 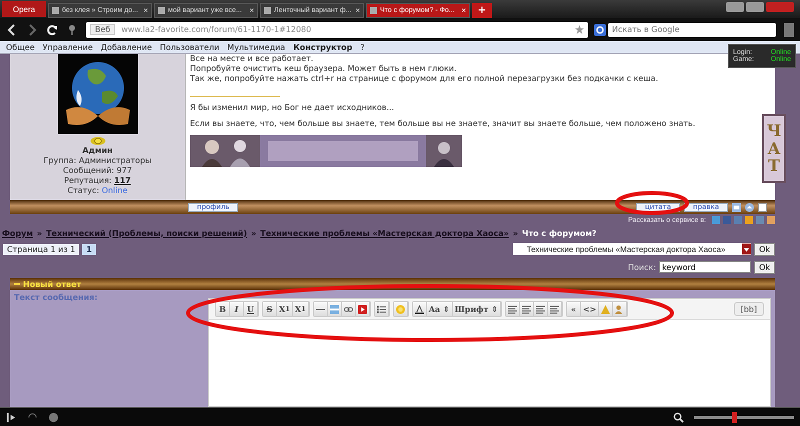 I want to click on list-icon, so click(x=381, y=309).